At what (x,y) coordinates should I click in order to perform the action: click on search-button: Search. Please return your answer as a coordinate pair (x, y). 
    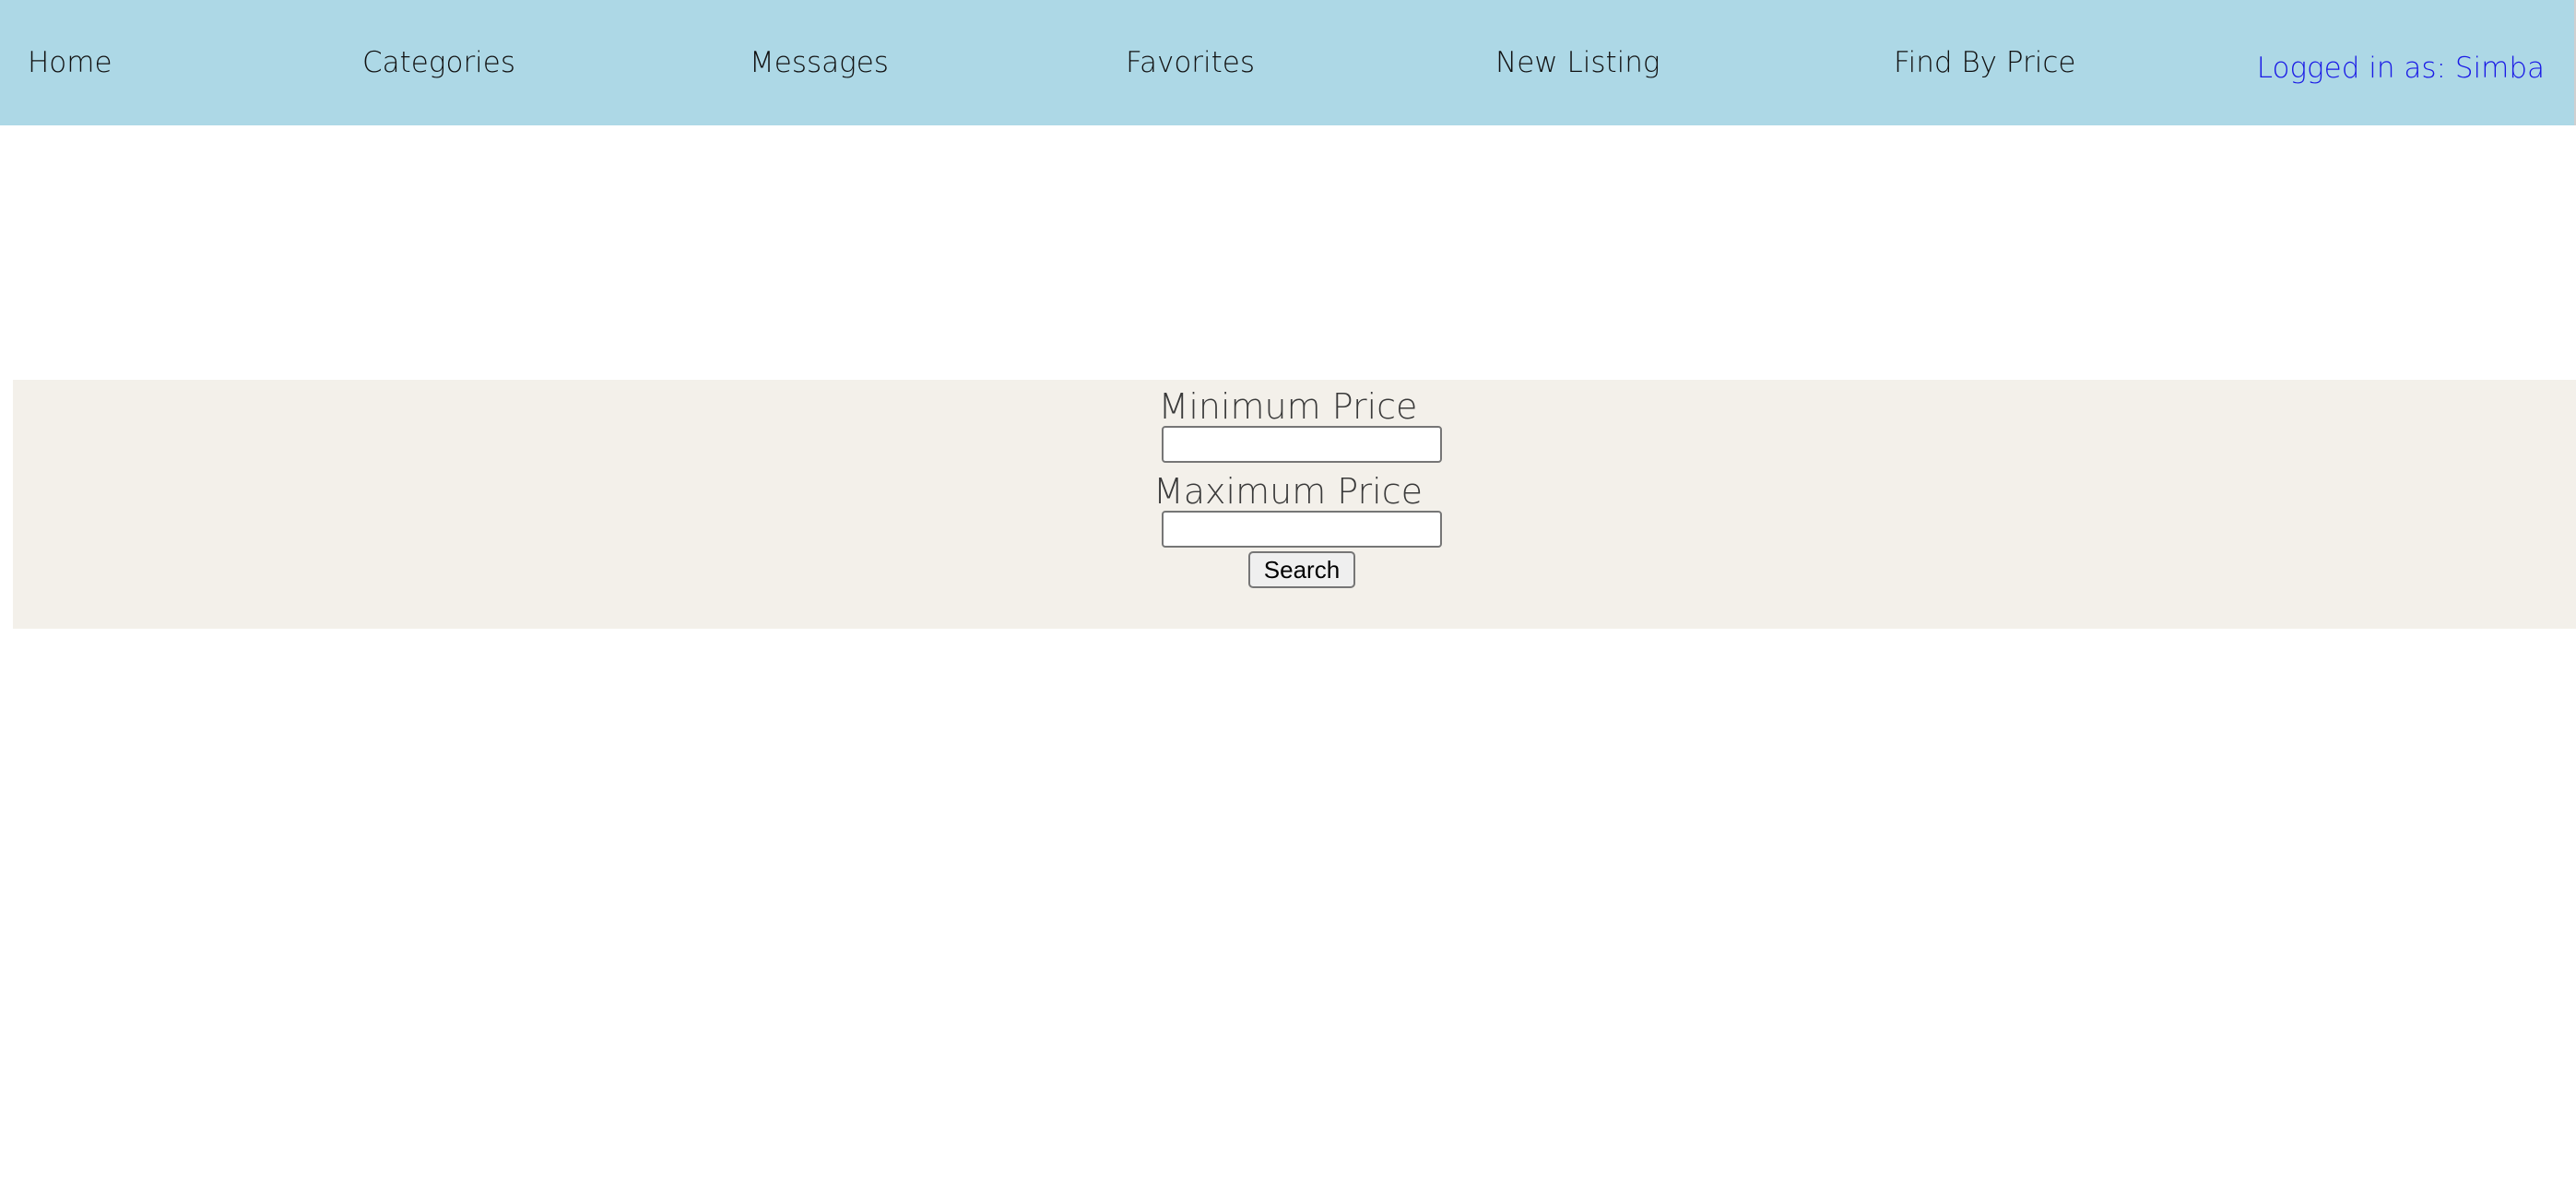
    Looking at the image, I should click on (1301, 569).